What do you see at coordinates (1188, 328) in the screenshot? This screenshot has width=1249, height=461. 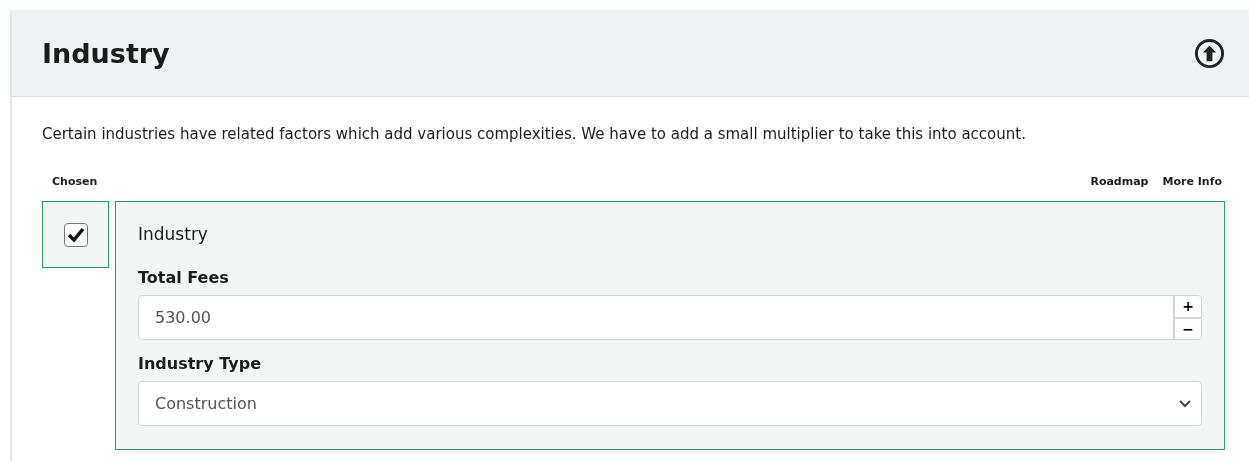 I see `decrement-button: −` at bounding box center [1188, 328].